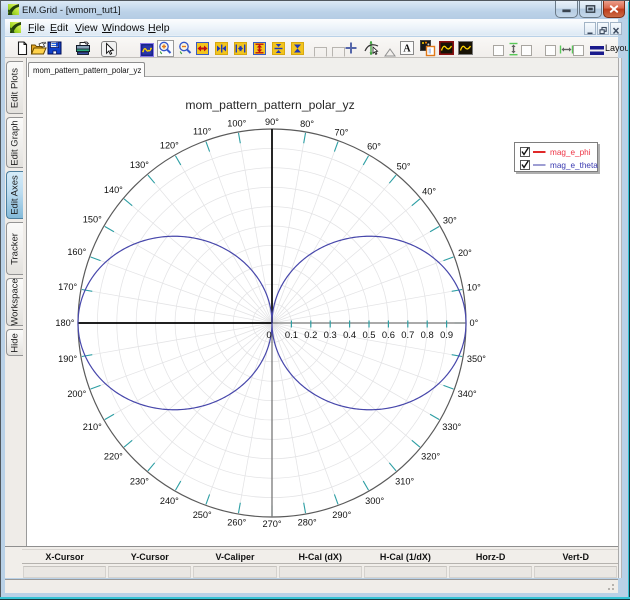  Describe the element at coordinates (169, 145) in the screenshot. I see `svg-text: 120°` at that location.